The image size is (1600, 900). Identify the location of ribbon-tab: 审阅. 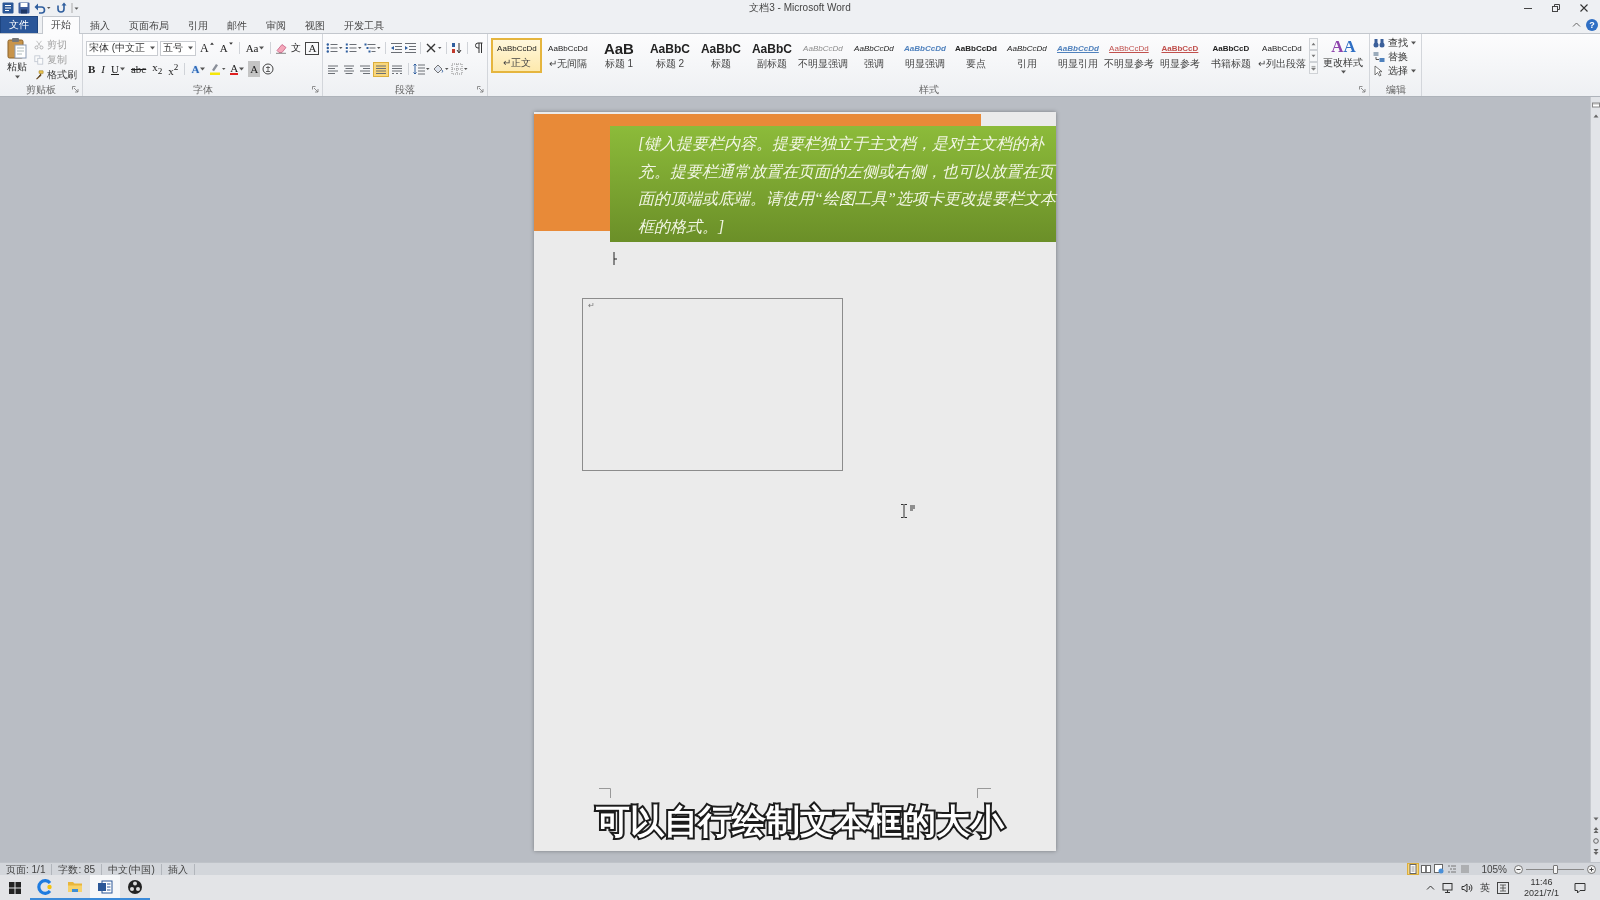
(276, 25).